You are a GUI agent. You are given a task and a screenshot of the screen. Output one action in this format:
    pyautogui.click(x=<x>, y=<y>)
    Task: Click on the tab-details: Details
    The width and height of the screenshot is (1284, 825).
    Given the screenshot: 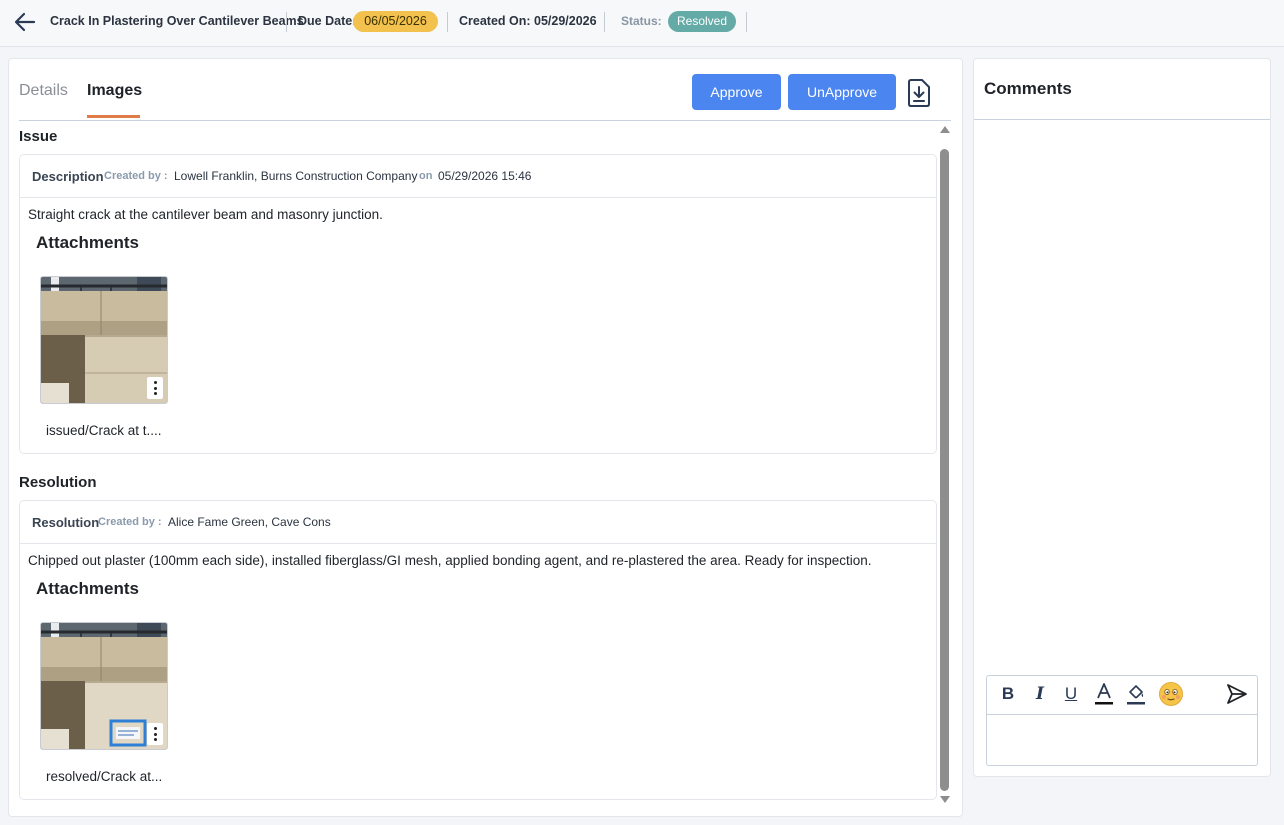 What is the action you would take?
    pyautogui.click(x=43, y=91)
    